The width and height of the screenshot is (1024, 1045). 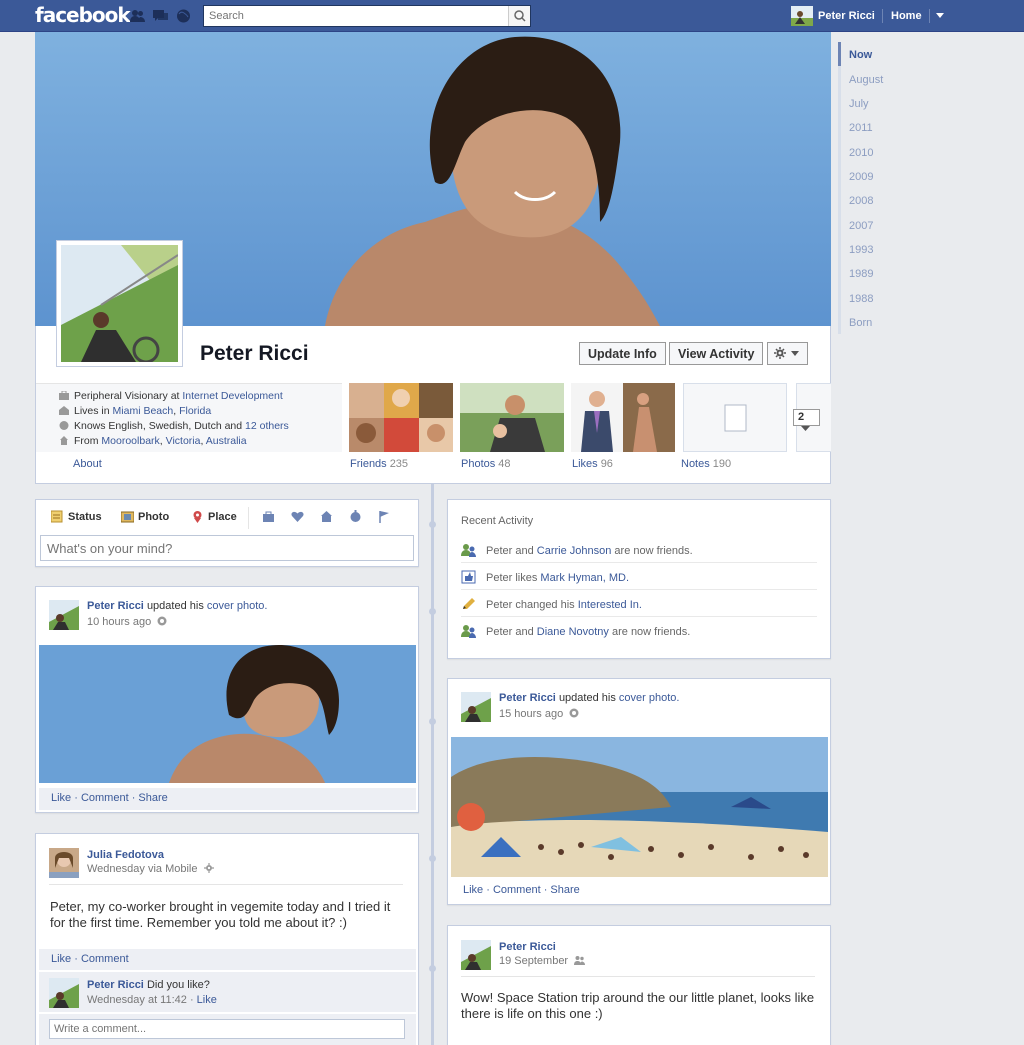 What do you see at coordinates (906, 16) in the screenshot?
I see `home-link: Home` at bounding box center [906, 16].